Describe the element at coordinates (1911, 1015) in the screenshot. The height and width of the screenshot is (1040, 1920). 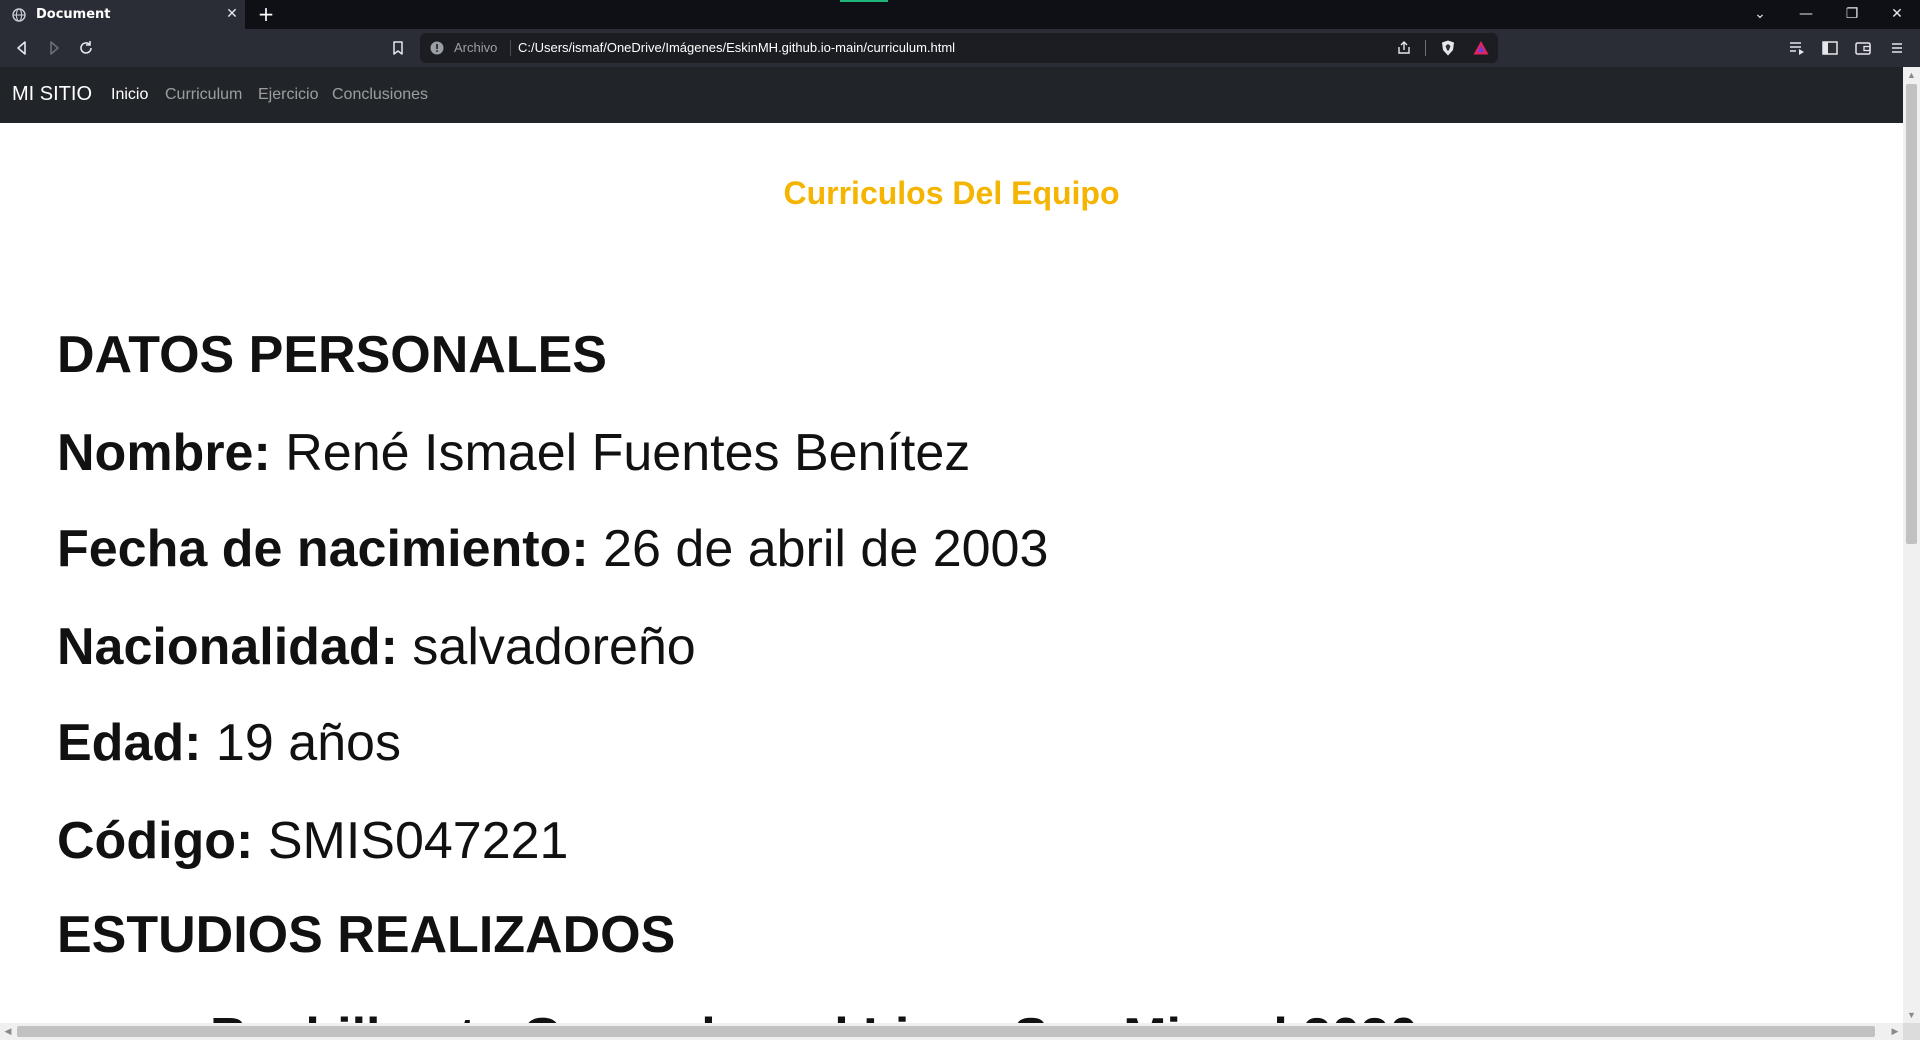
I see `scroll-down-icon: ▼` at that location.